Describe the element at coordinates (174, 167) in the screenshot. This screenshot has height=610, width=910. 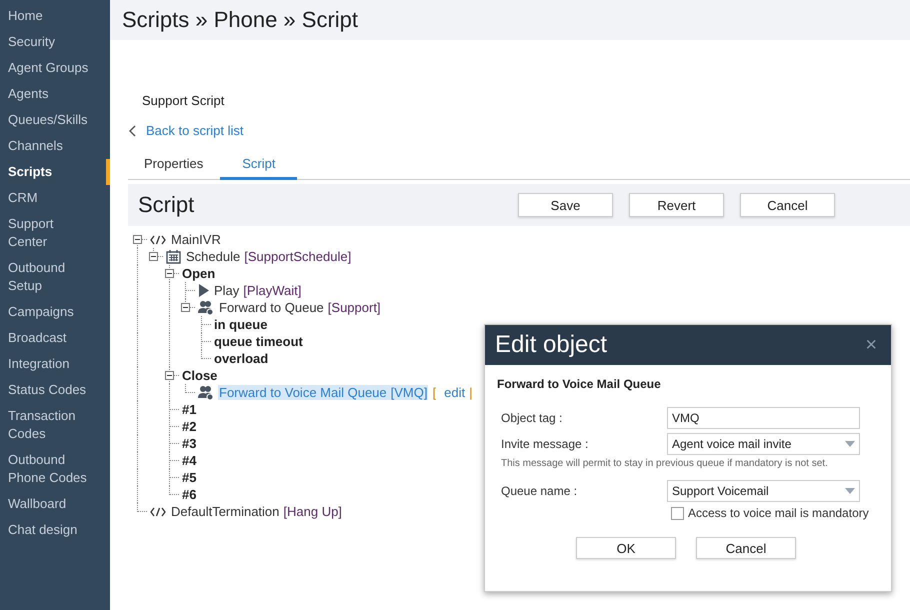
I see `tab: Properties` at that location.